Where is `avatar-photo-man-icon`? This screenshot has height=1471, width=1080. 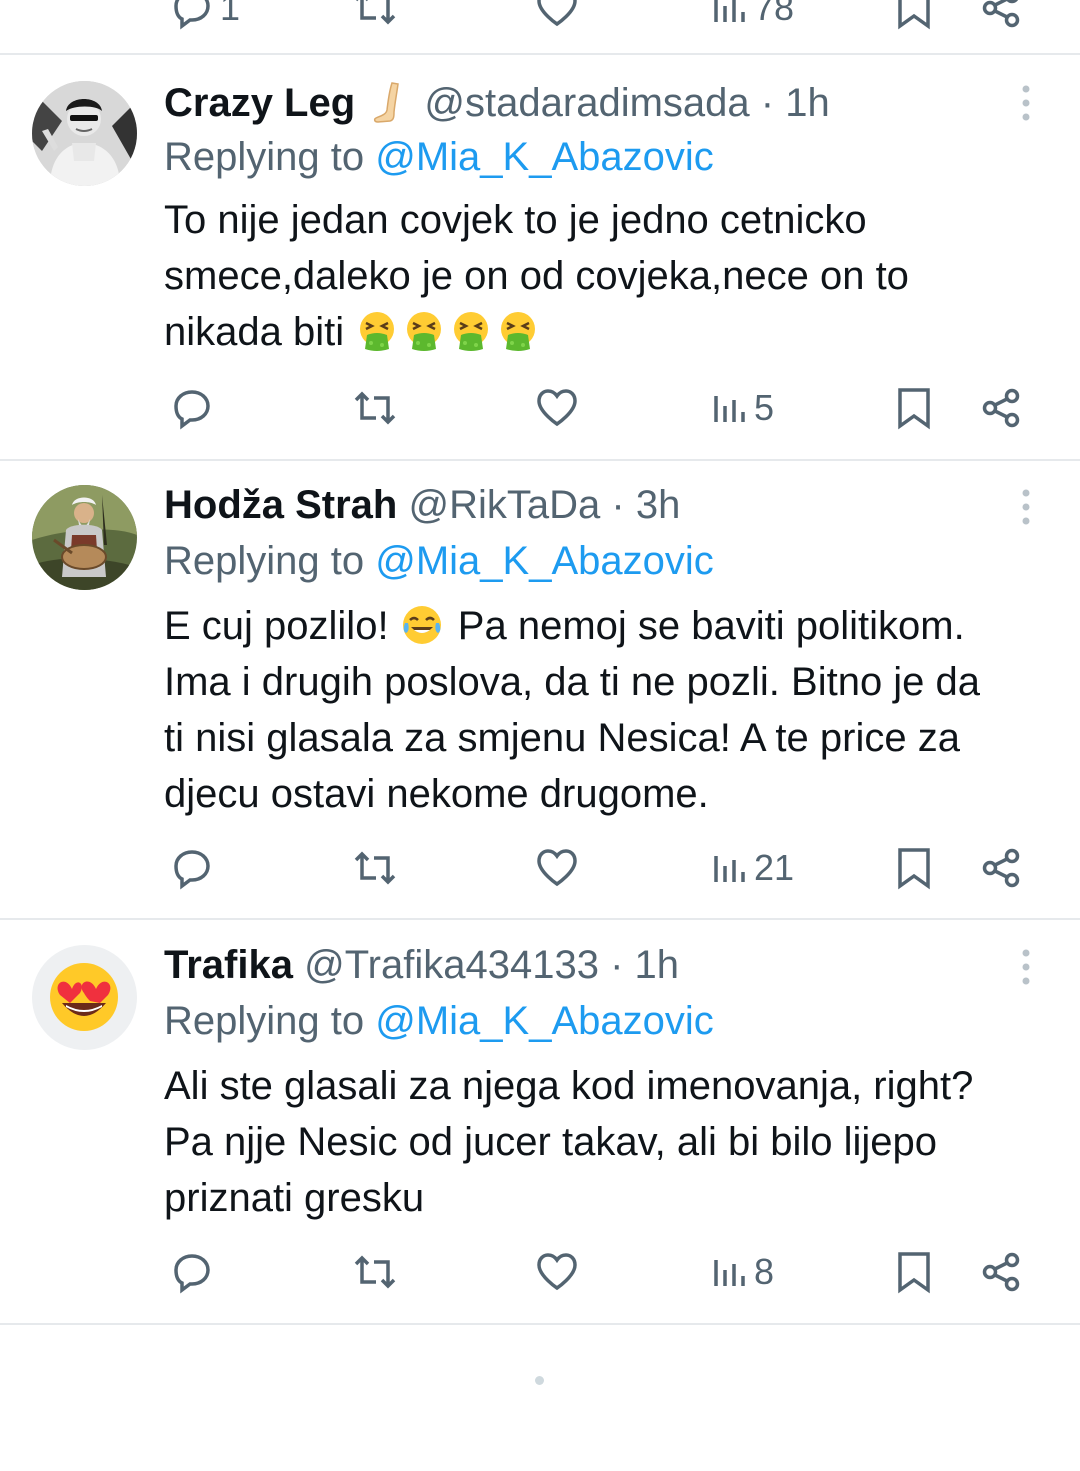
avatar-photo-man-icon is located at coordinates (84, 133).